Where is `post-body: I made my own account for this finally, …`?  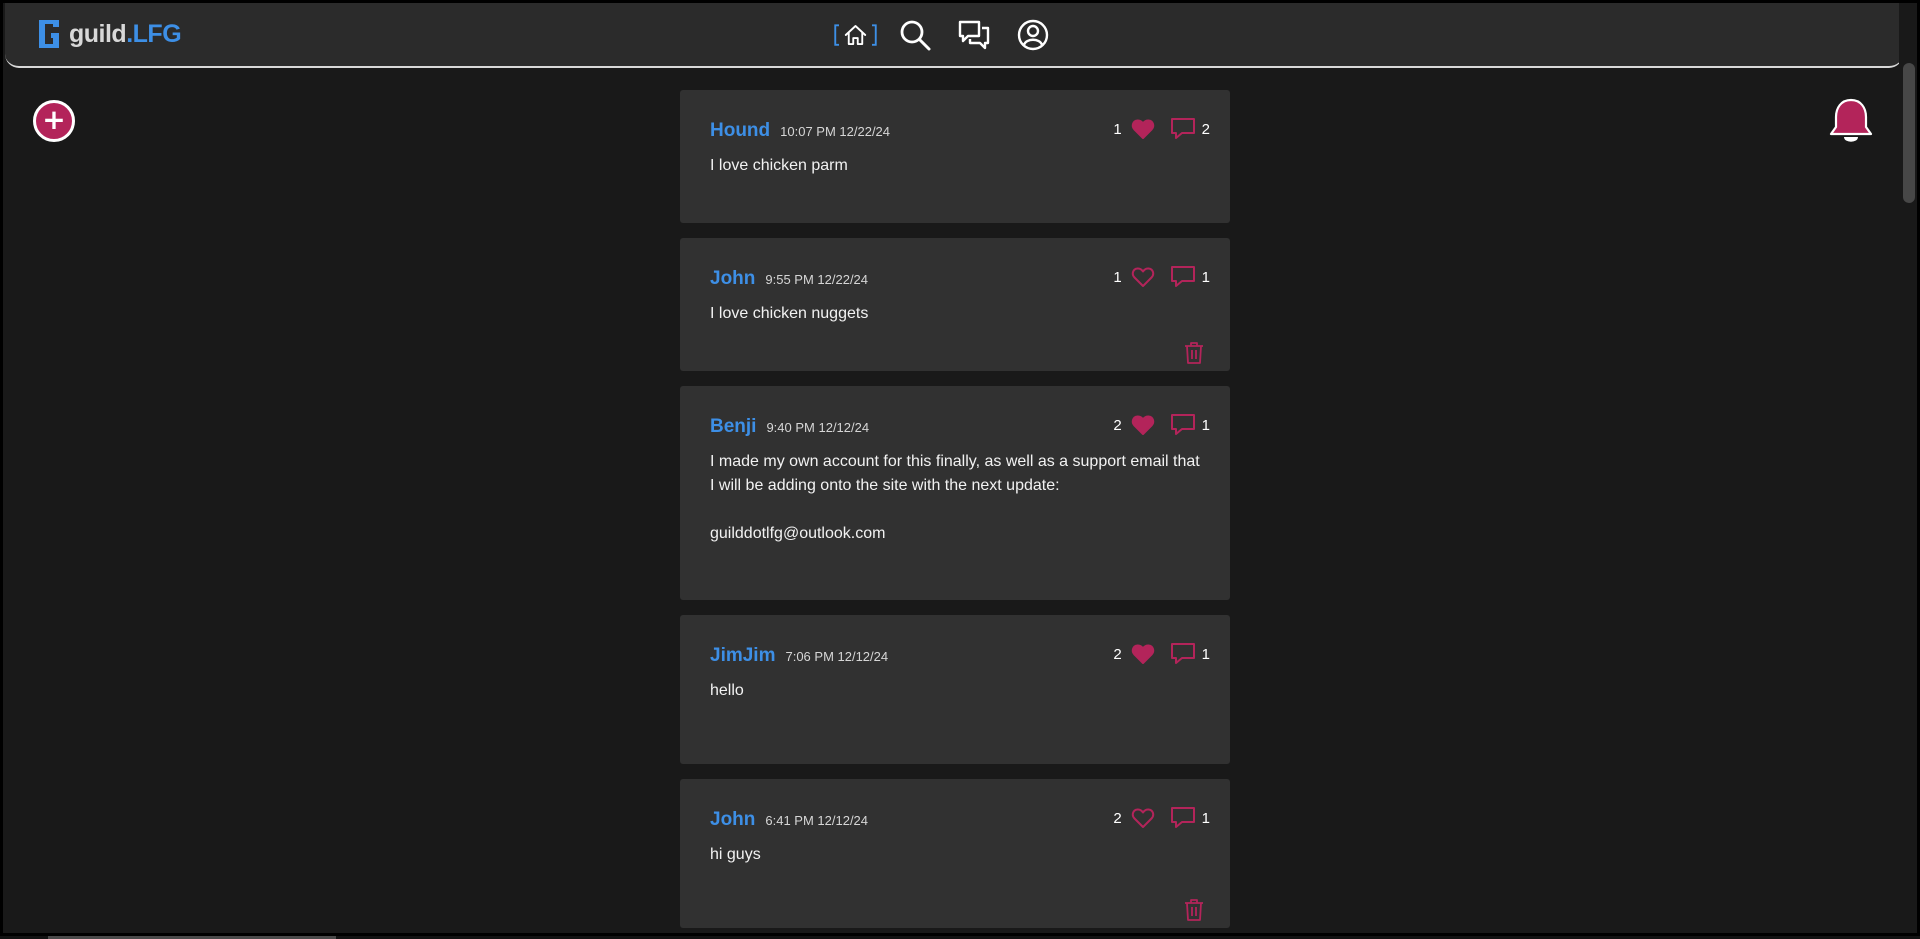
post-body: I made my own account for this finally, … is located at coordinates (955, 497).